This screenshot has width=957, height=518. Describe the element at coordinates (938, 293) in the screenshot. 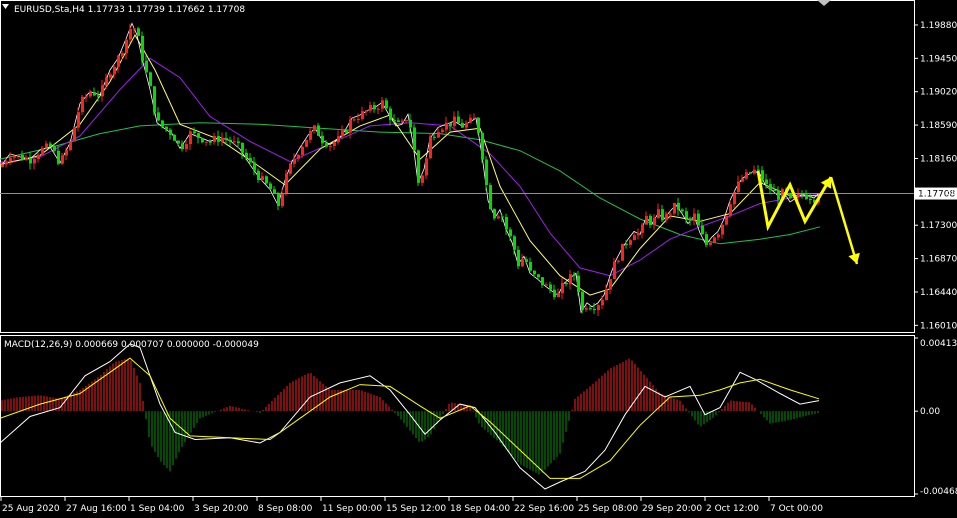

I see `price-tick-label: 1.16440` at that location.